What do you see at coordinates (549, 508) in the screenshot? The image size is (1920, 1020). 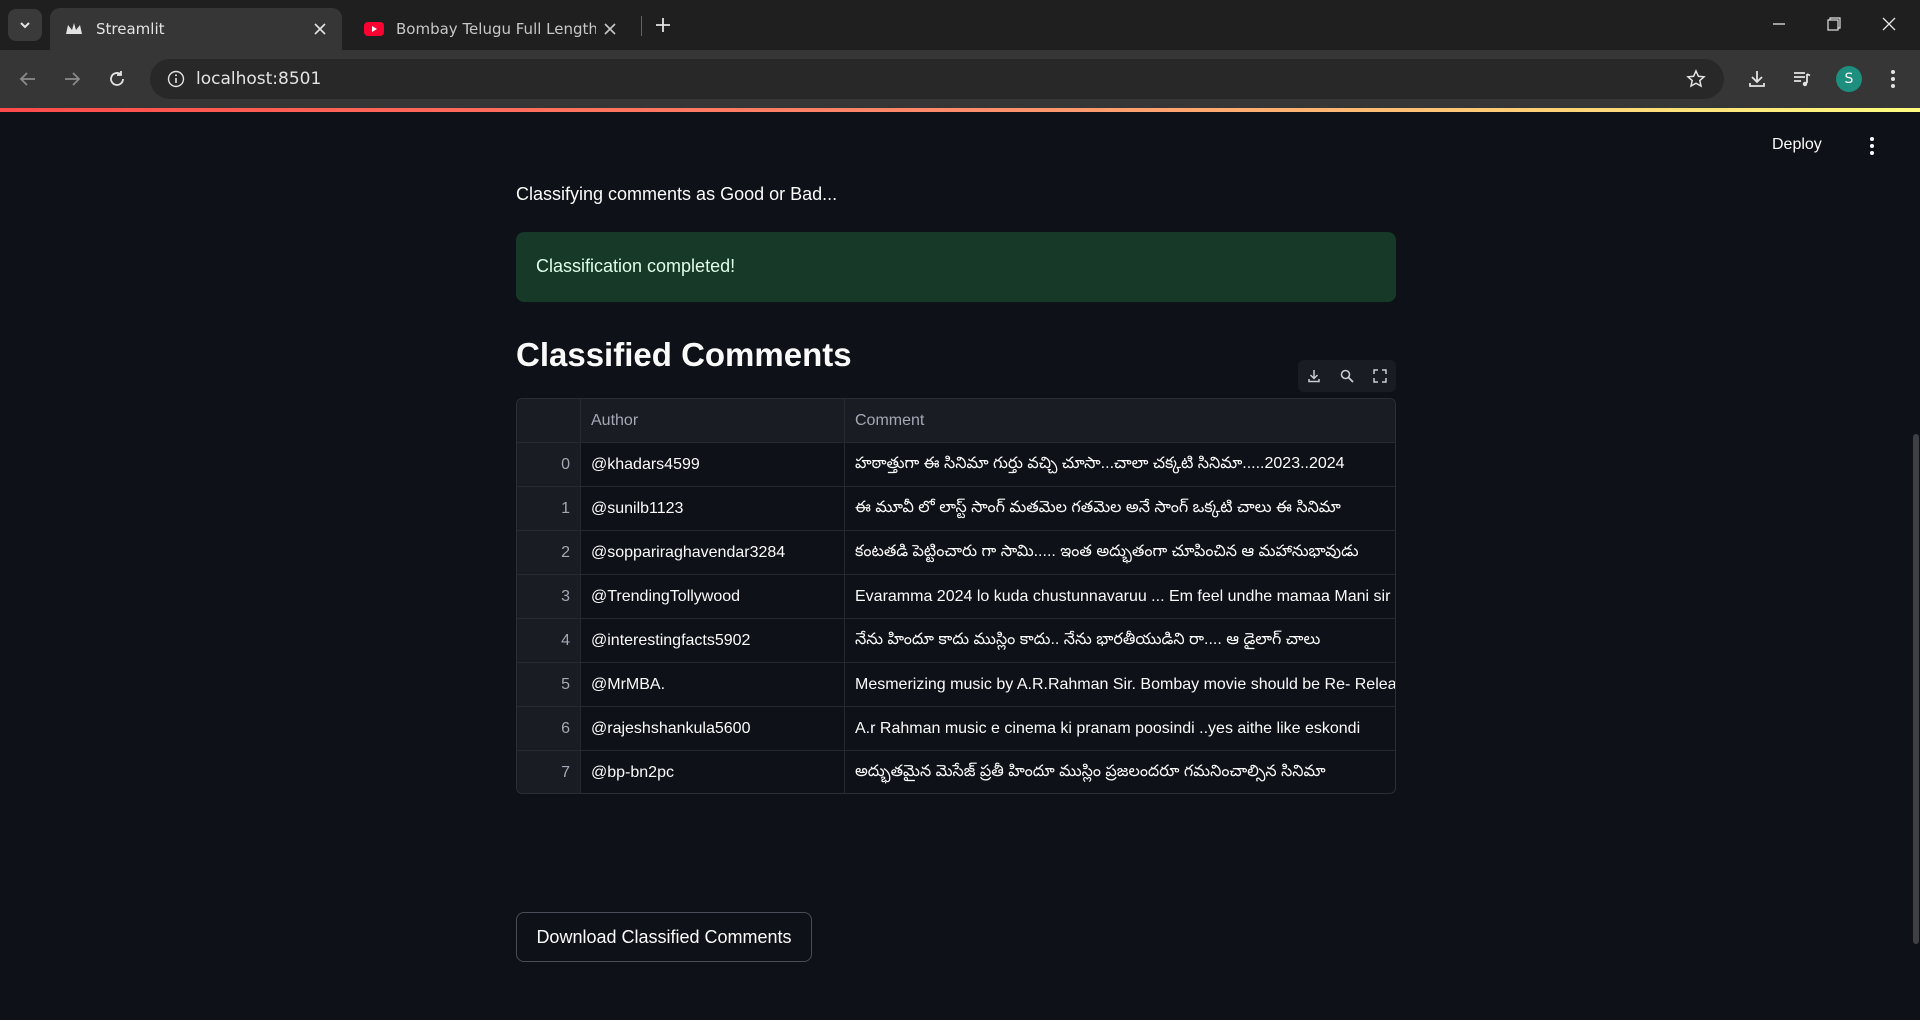 I see `row-index-cell: 1` at bounding box center [549, 508].